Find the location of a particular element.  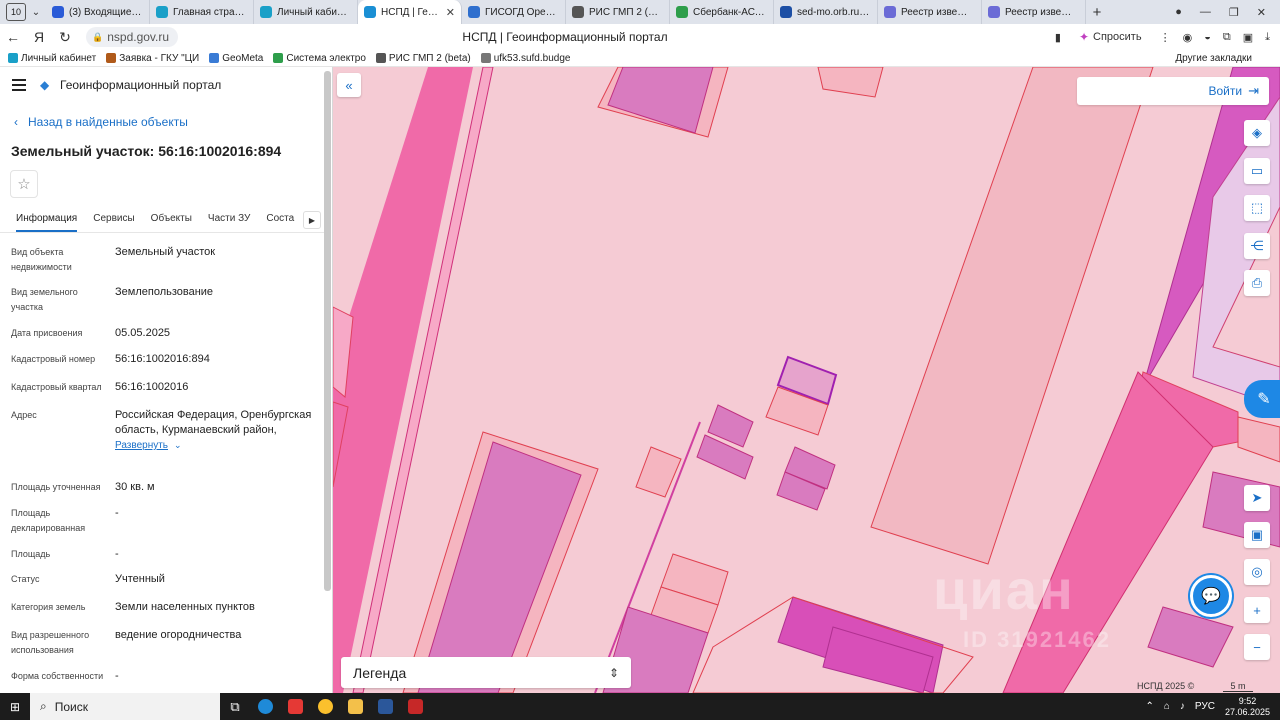

property-label: Площадь уточненная is located at coordinates (56, 487).